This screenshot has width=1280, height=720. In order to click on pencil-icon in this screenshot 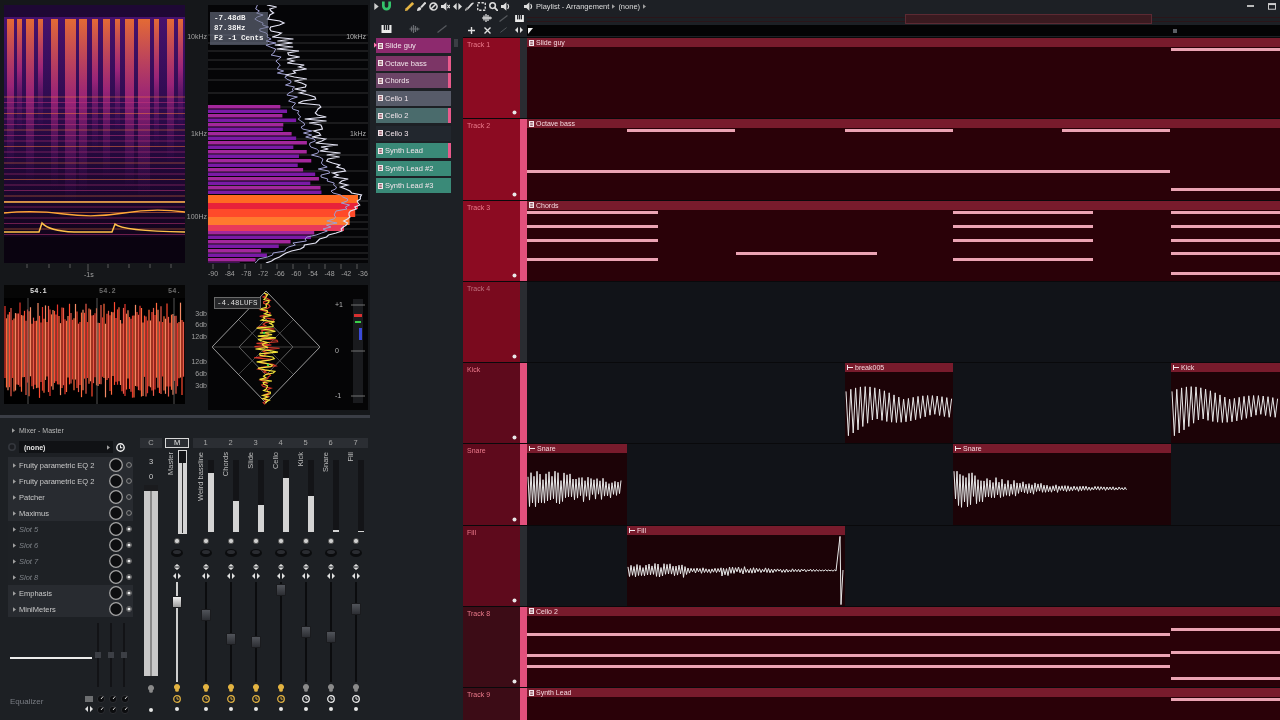, I will do `click(409, 6)`.